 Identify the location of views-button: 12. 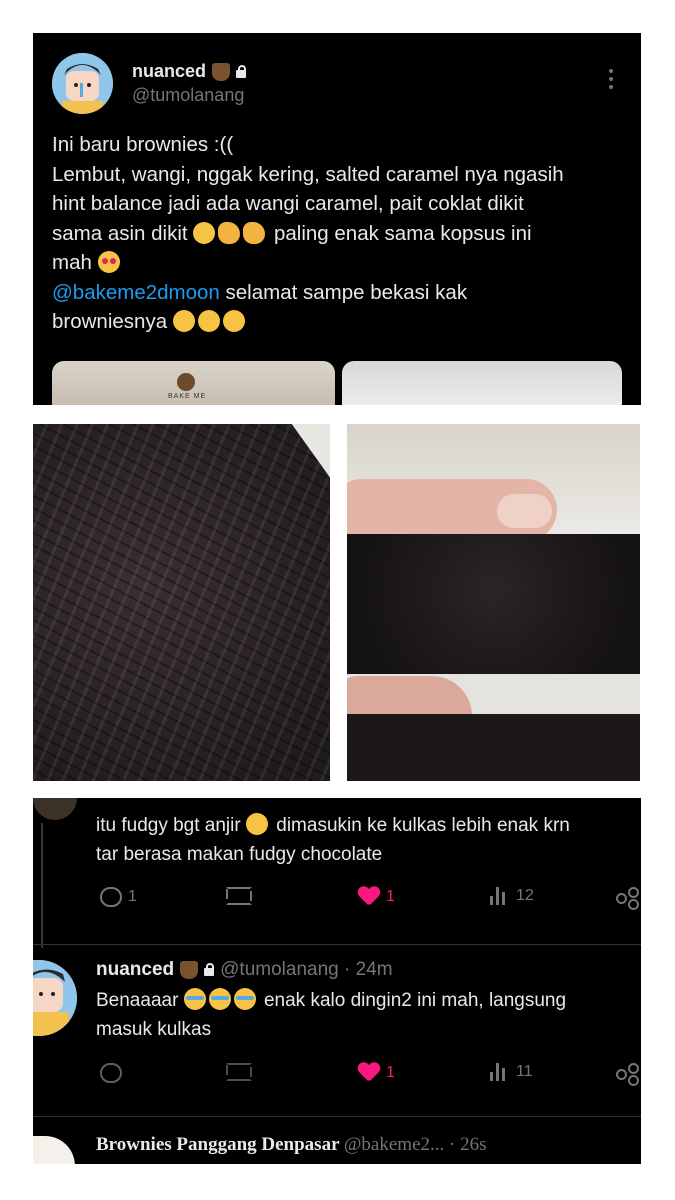
(512, 896).